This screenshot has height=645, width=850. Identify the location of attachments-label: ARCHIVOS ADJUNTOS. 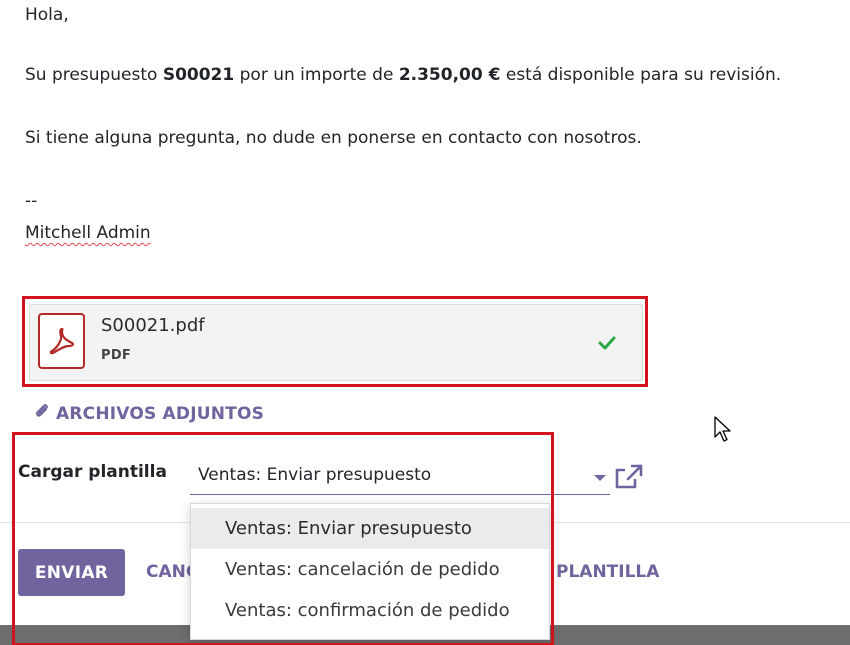
(160, 413).